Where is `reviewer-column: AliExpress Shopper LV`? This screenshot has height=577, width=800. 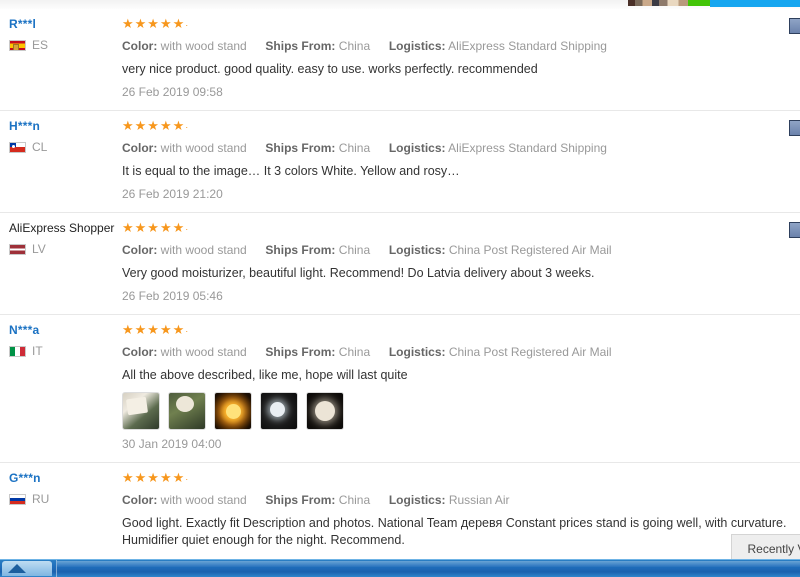
reviewer-column: AliExpress Shopper LV is located at coordinates (60, 262).